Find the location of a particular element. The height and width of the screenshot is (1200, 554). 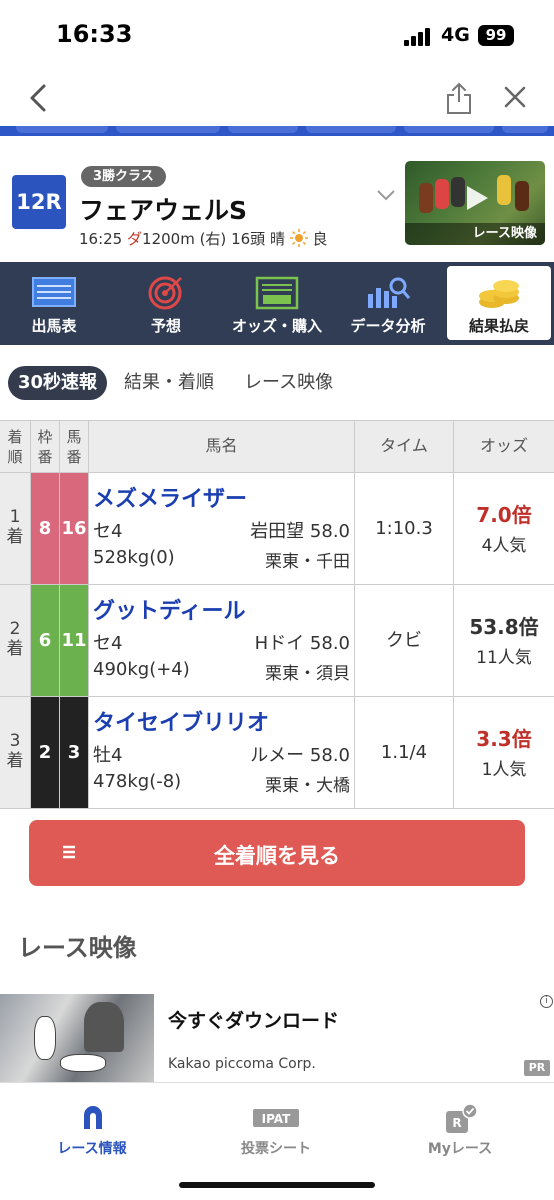

signal-icon is located at coordinates (419, 37).